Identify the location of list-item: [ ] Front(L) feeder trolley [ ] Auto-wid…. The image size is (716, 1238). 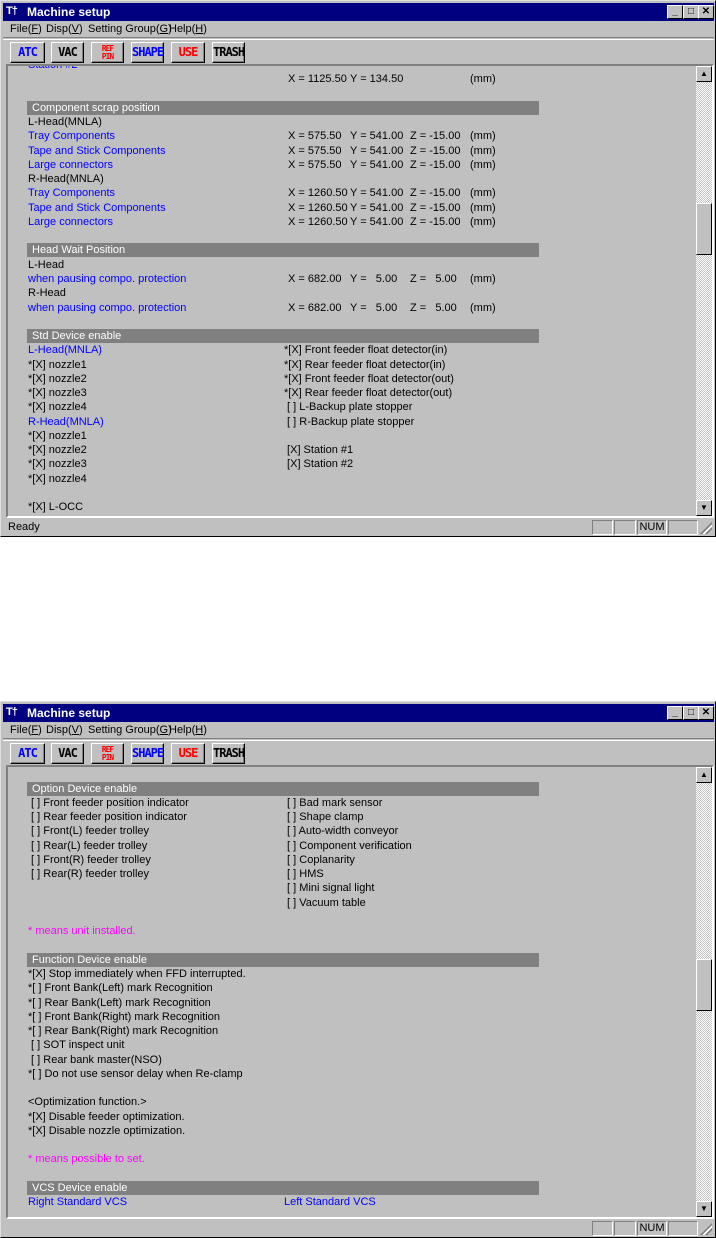
(352, 831).